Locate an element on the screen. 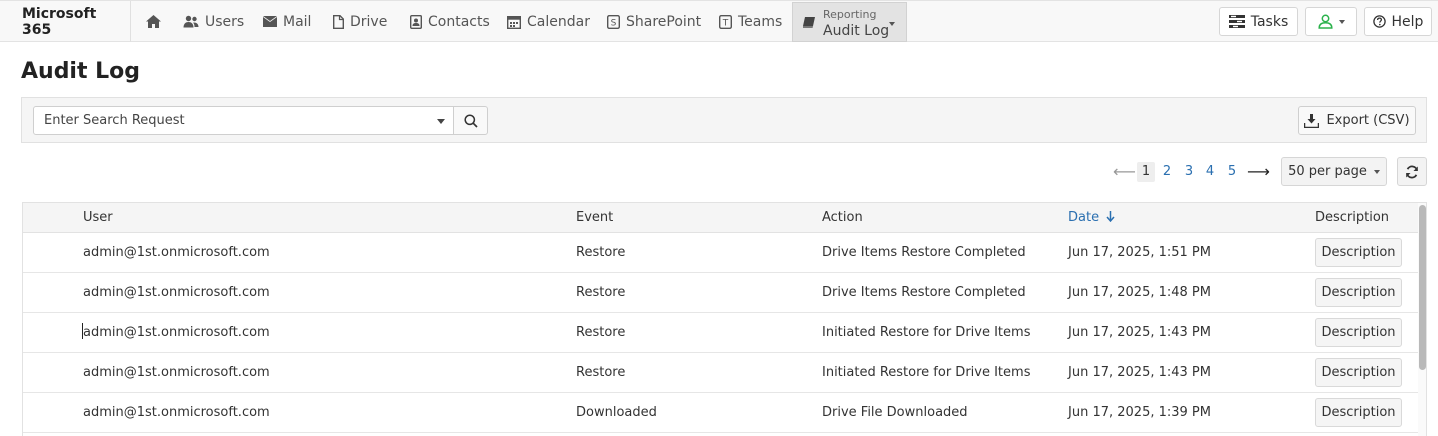 This screenshot has height=436, width=1438. refresh-icon is located at coordinates (1412, 171).